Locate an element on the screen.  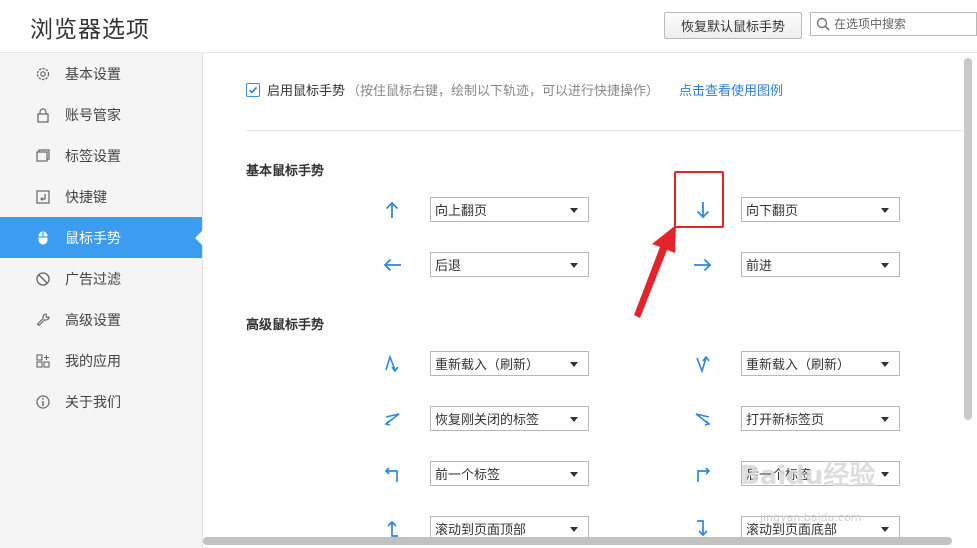
sidebar-item-shortcuts: 快捷键 is located at coordinates (101, 196).